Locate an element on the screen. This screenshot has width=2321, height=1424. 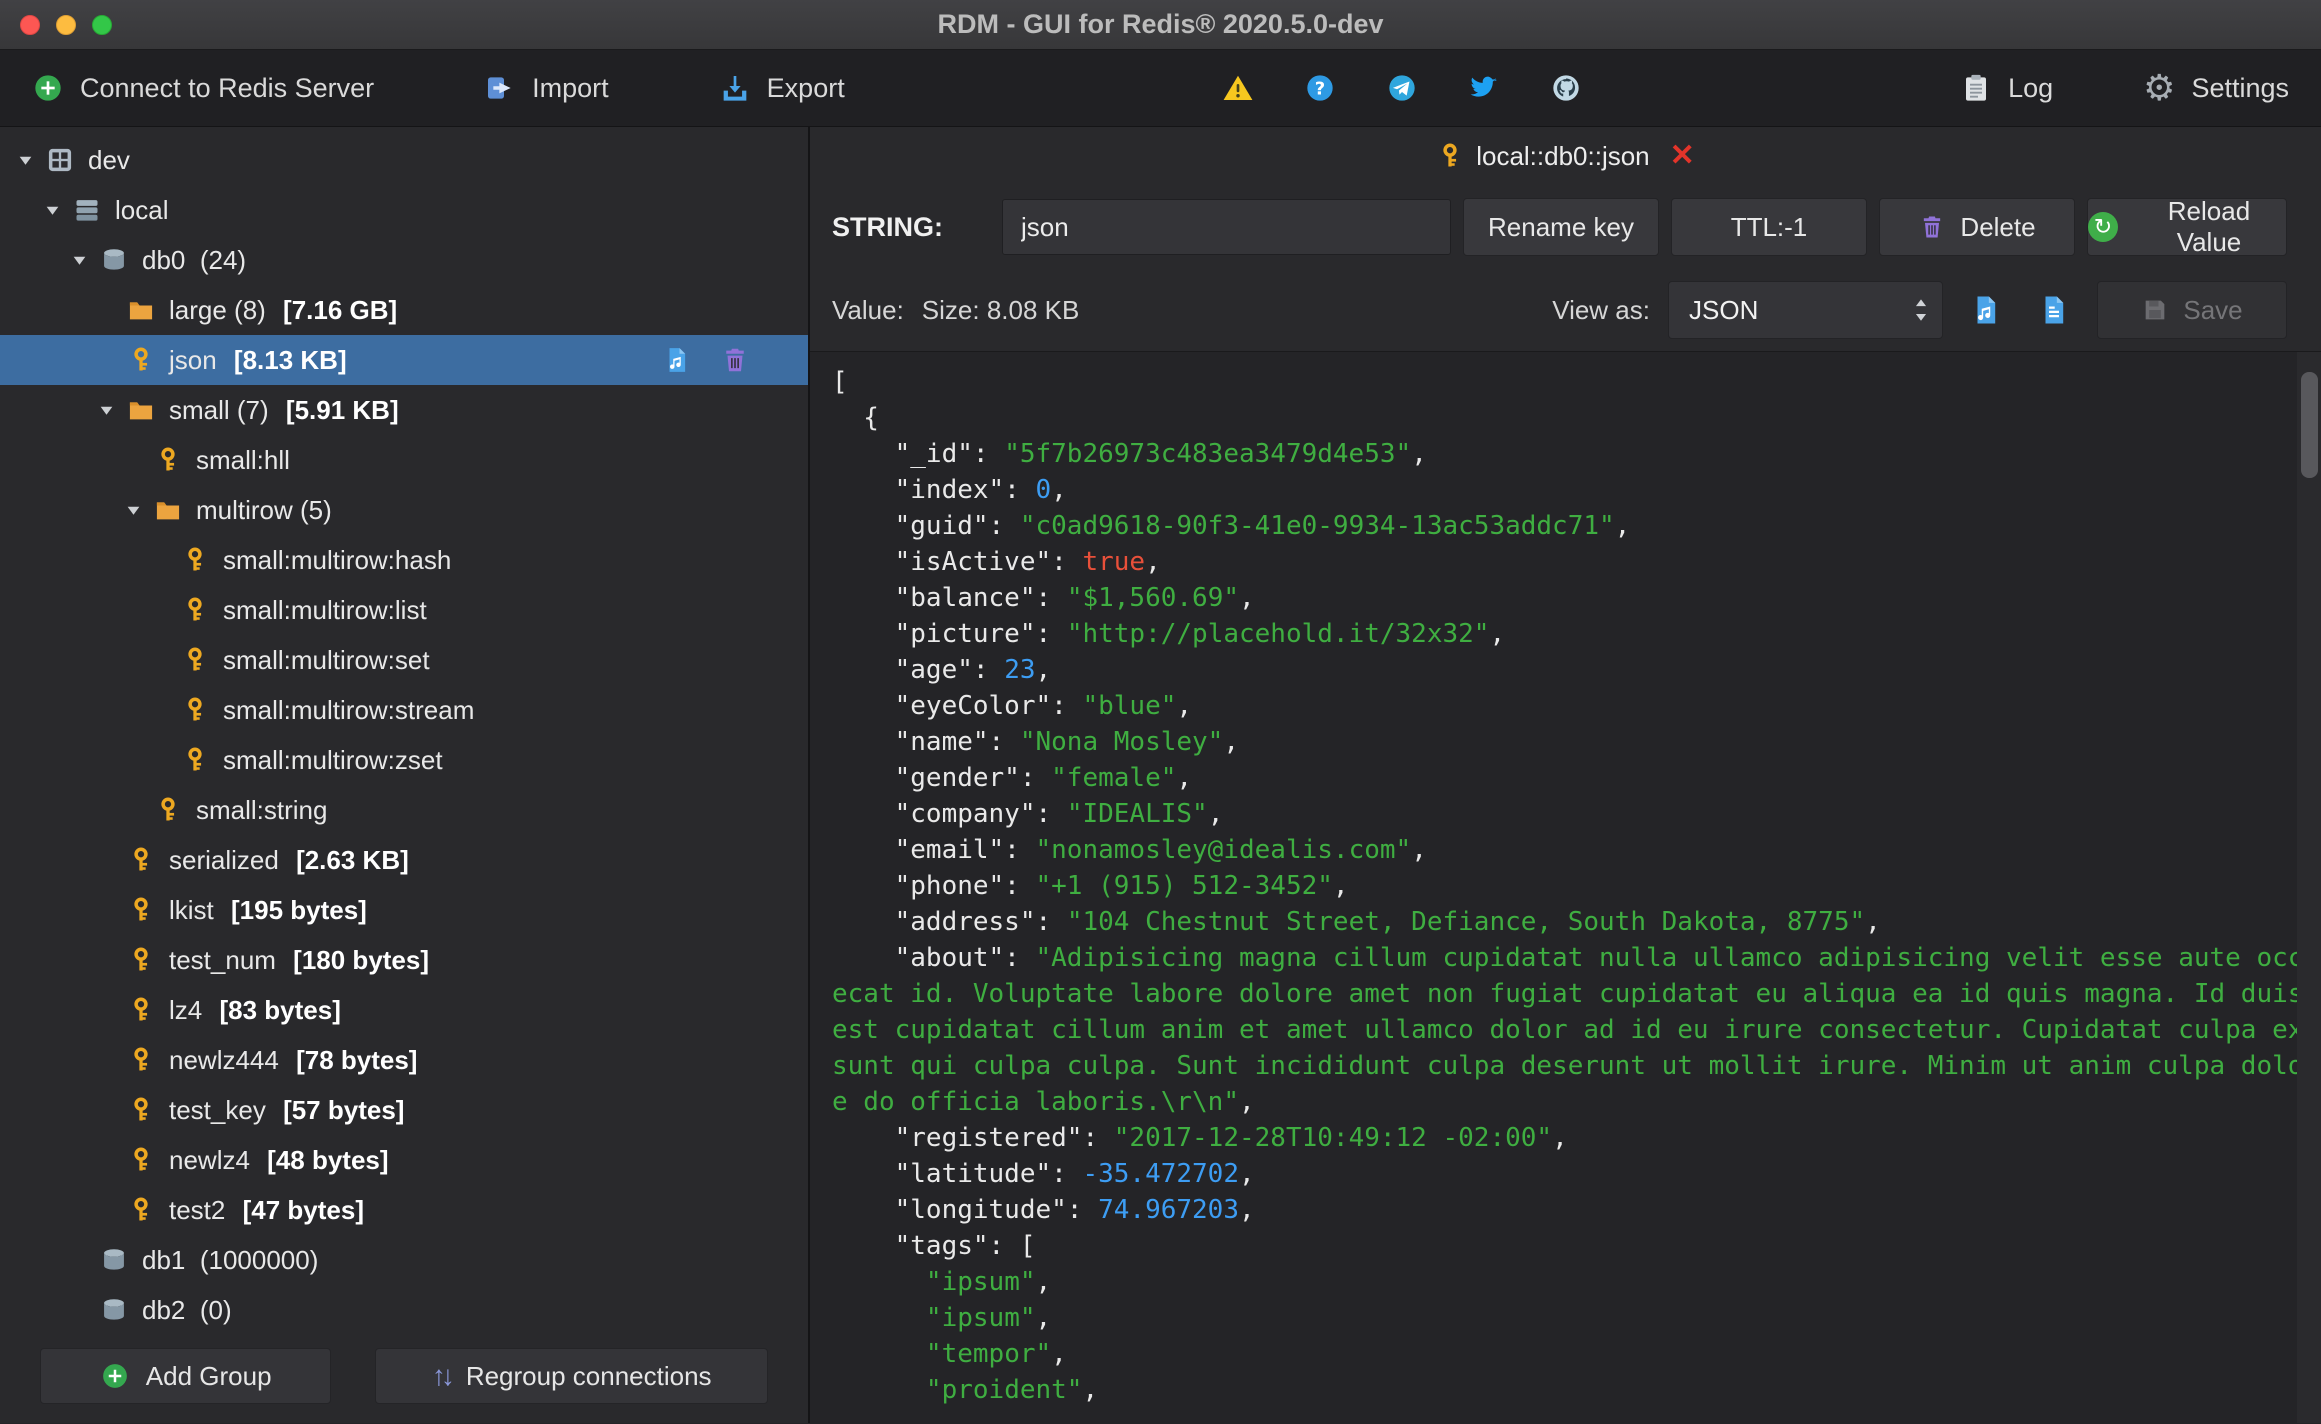
help-icon: ? is located at coordinates (1320, 88).